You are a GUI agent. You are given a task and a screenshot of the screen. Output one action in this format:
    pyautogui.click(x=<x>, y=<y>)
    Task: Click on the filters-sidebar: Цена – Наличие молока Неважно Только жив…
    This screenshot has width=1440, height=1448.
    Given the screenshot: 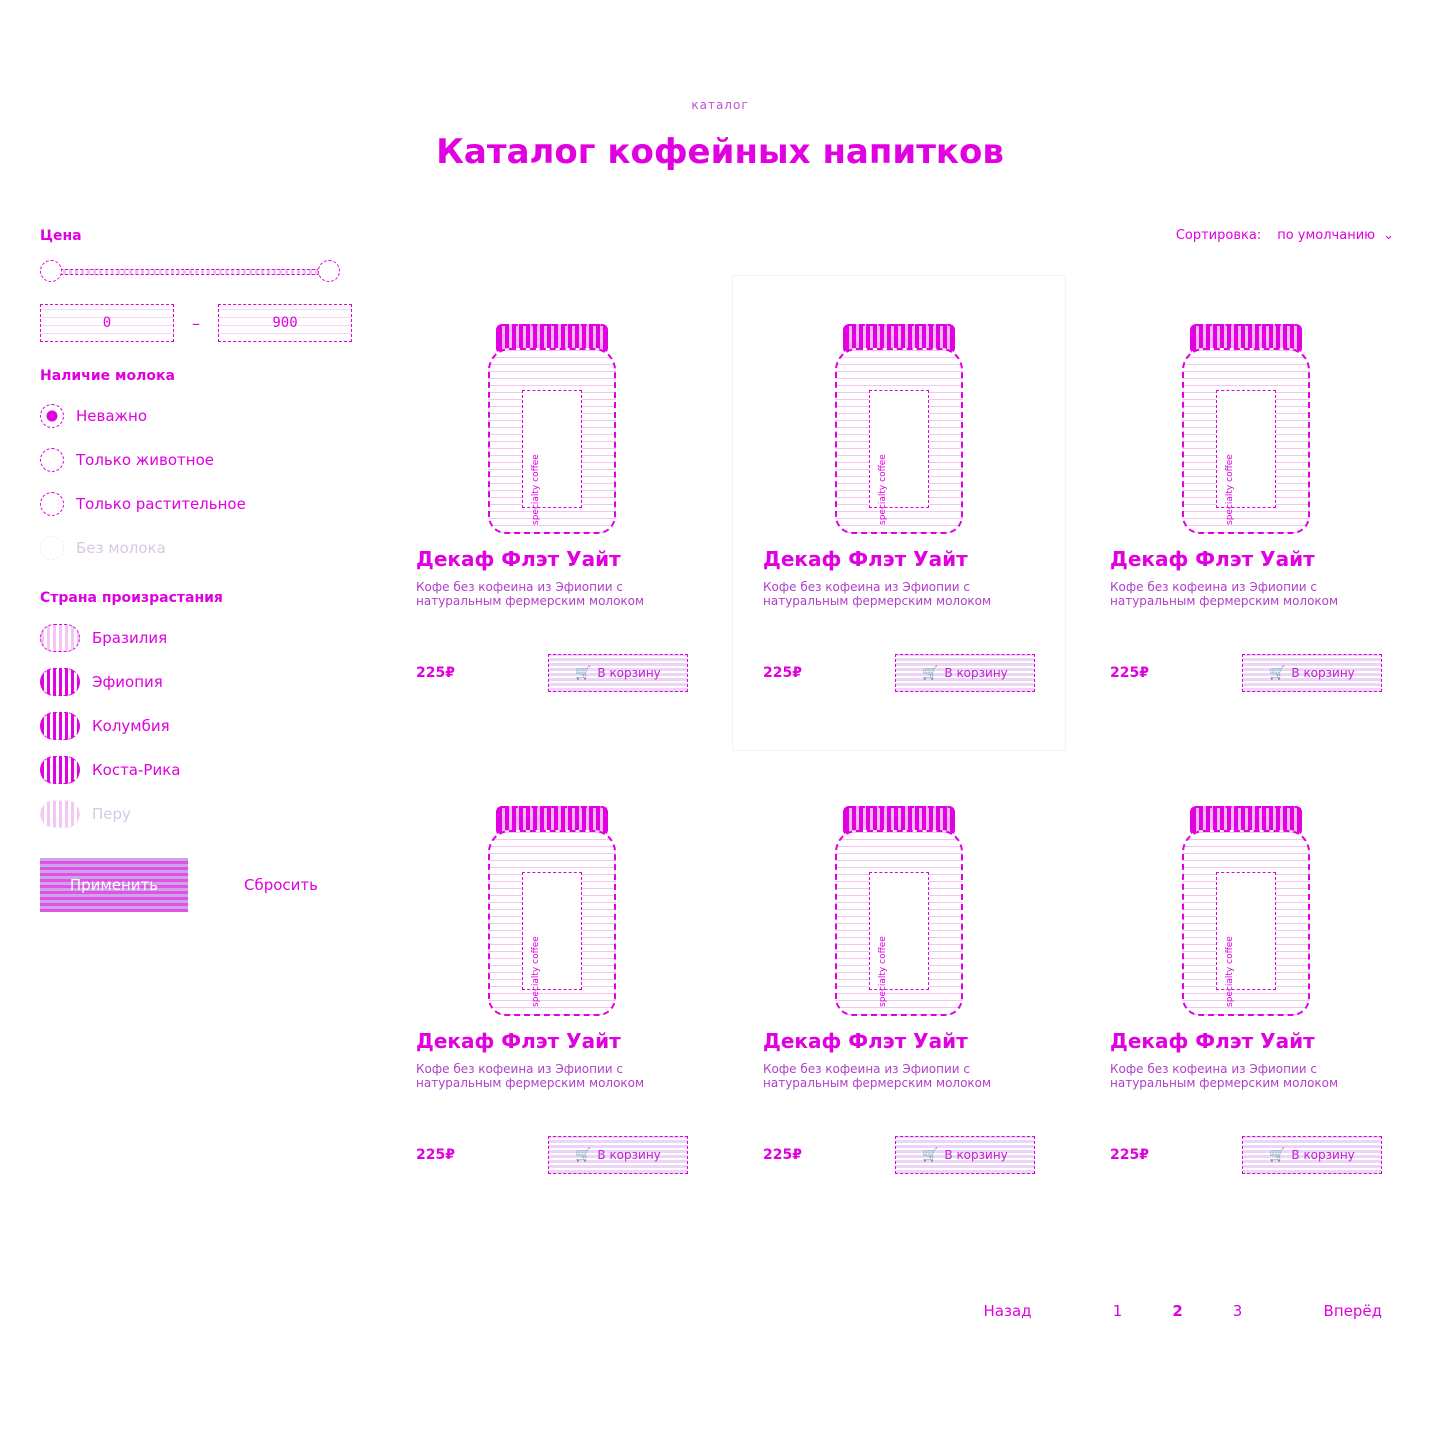 What is the action you would take?
    pyautogui.click(x=200, y=570)
    